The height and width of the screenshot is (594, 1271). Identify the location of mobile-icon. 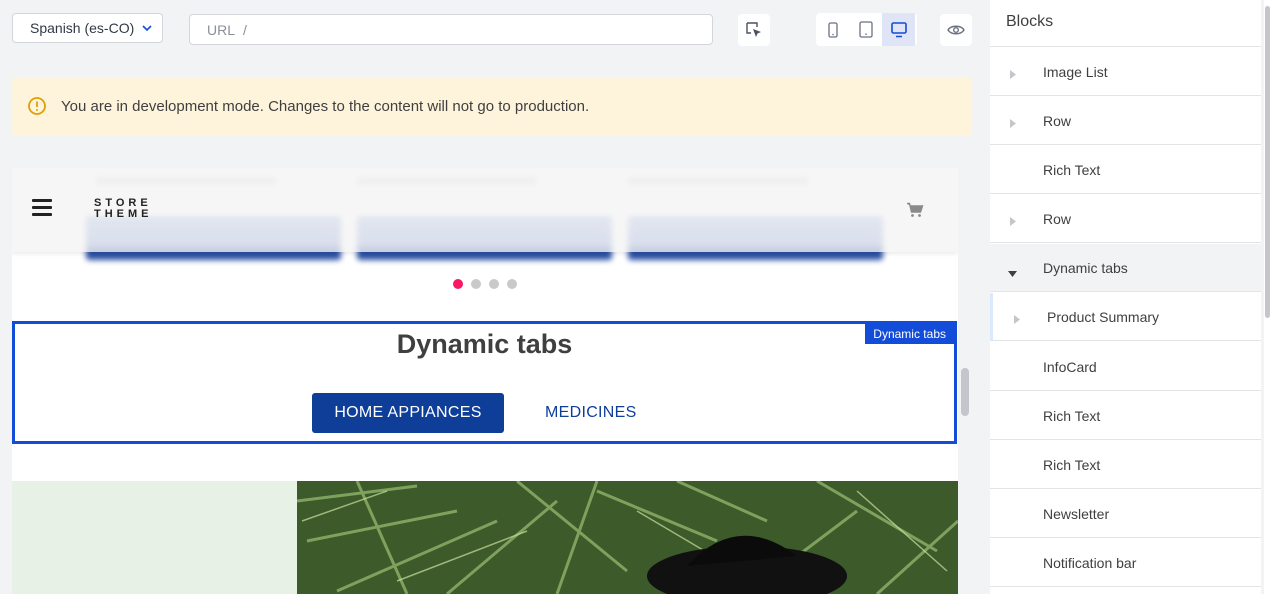
(832, 29).